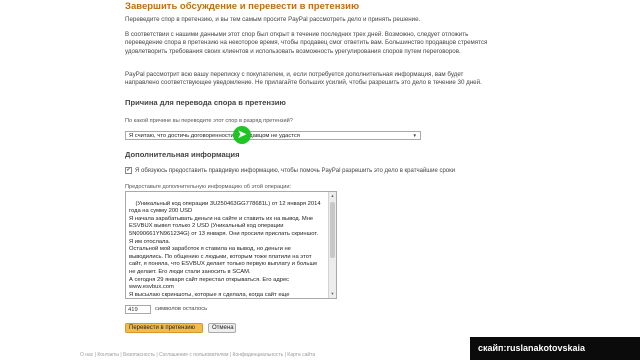  I want to click on scroll-up-icon: ▲, so click(332, 196).